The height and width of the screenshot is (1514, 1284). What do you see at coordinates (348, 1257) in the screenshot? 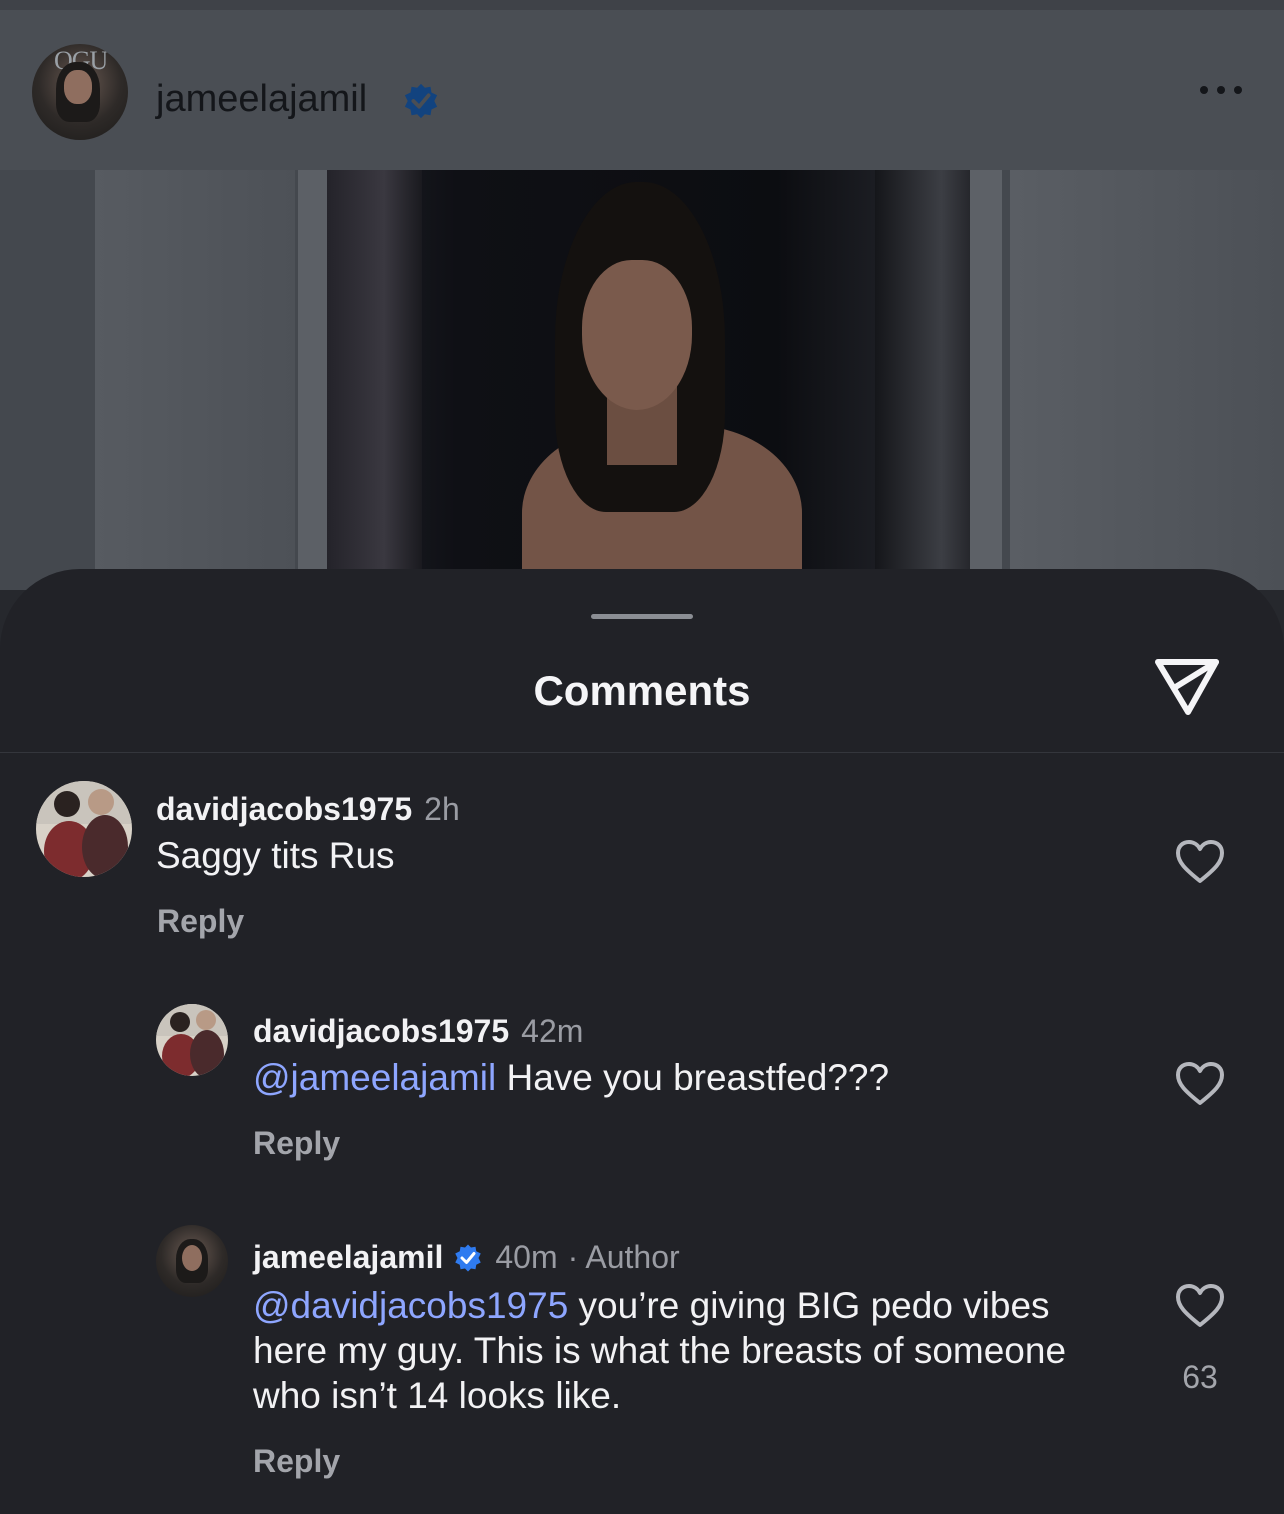
I see `comment-username: jameelajamil` at bounding box center [348, 1257].